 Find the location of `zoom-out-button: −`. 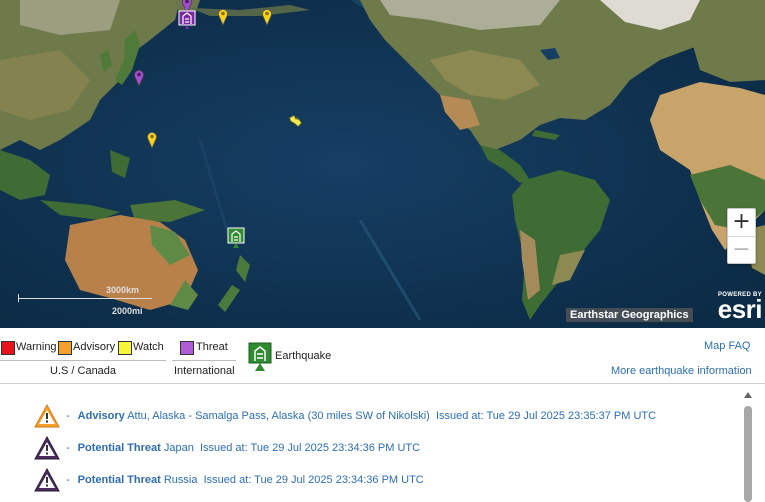

zoom-out-button: − is located at coordinates (741, 250).